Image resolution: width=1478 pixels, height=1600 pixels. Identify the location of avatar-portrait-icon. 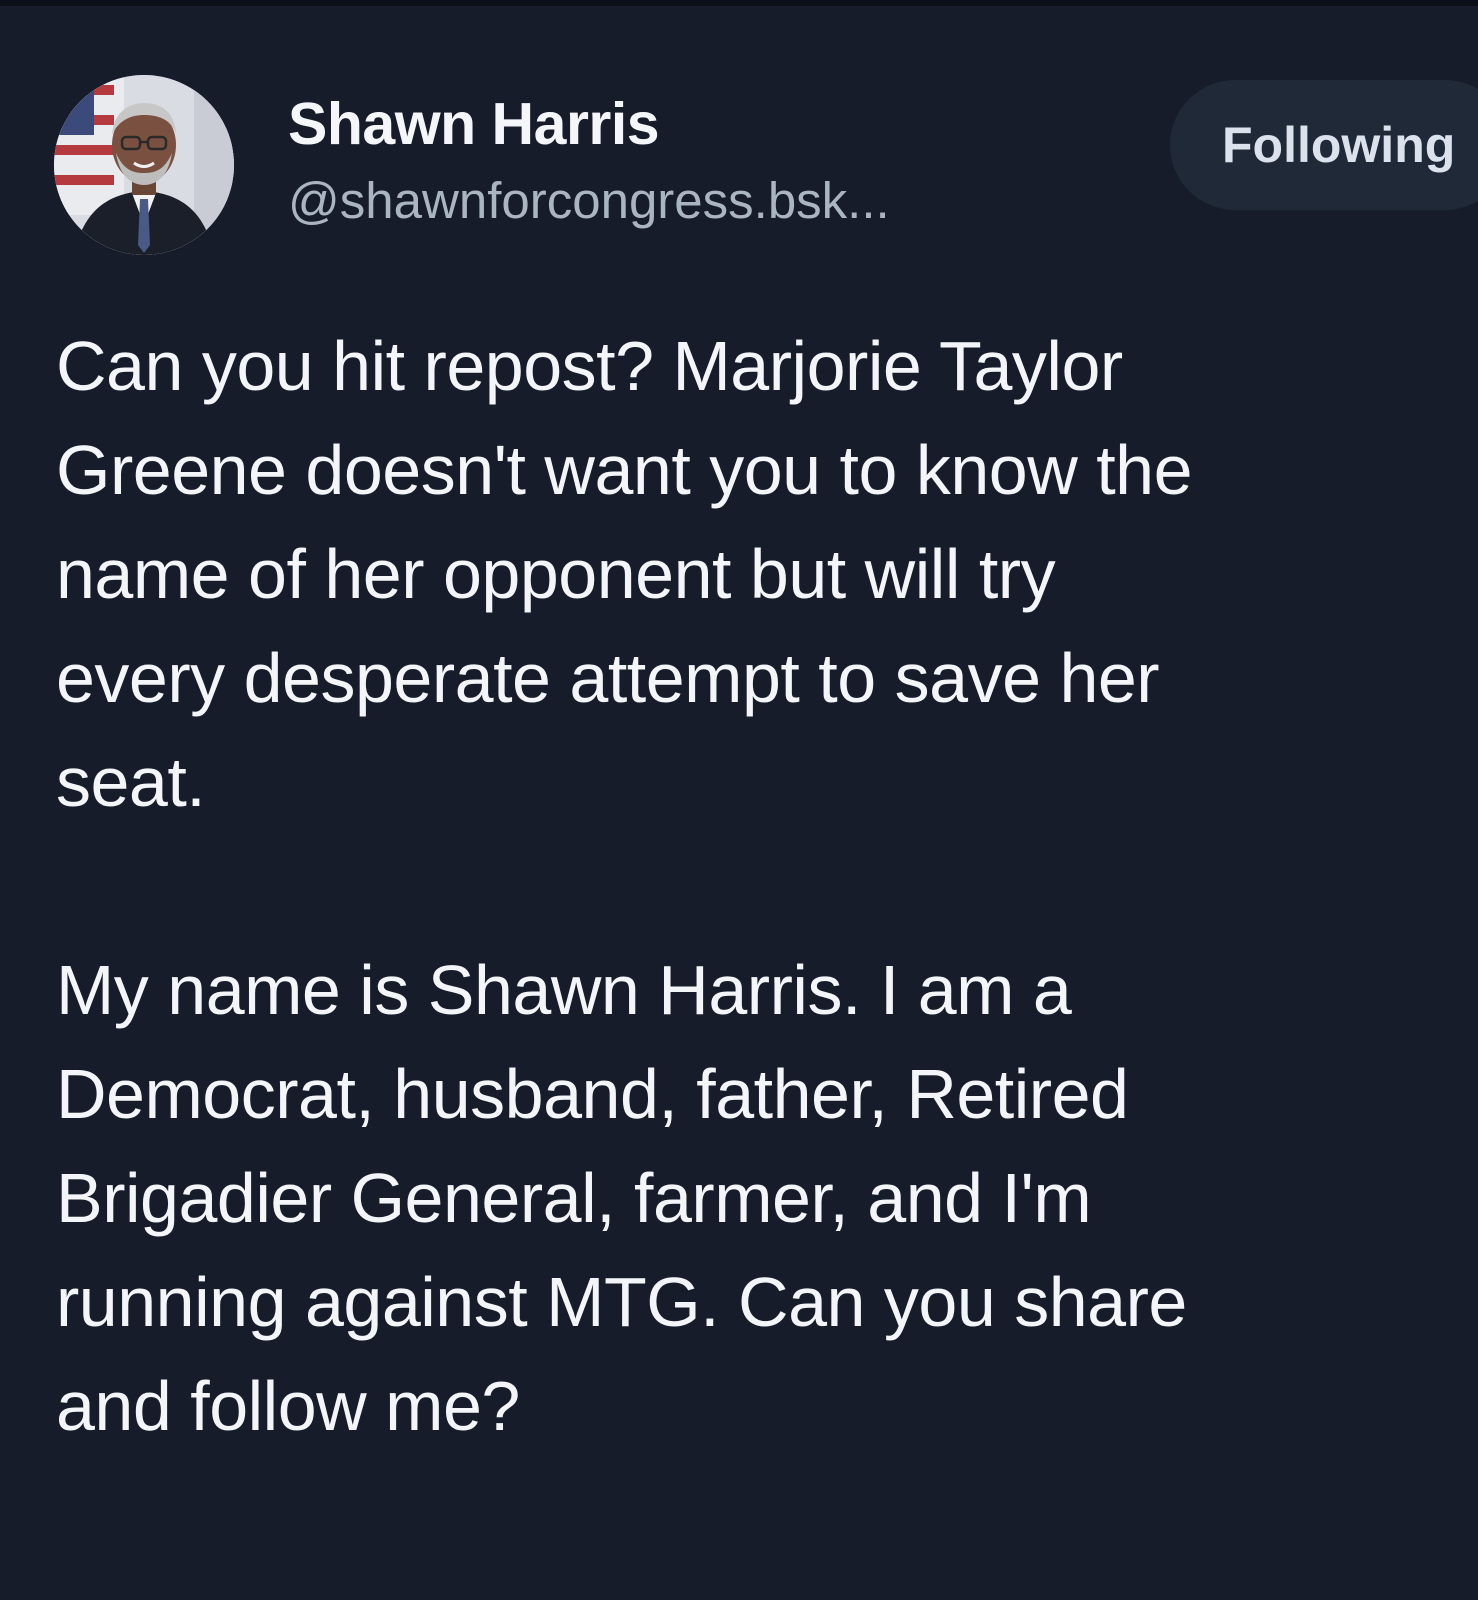
(144, 165).